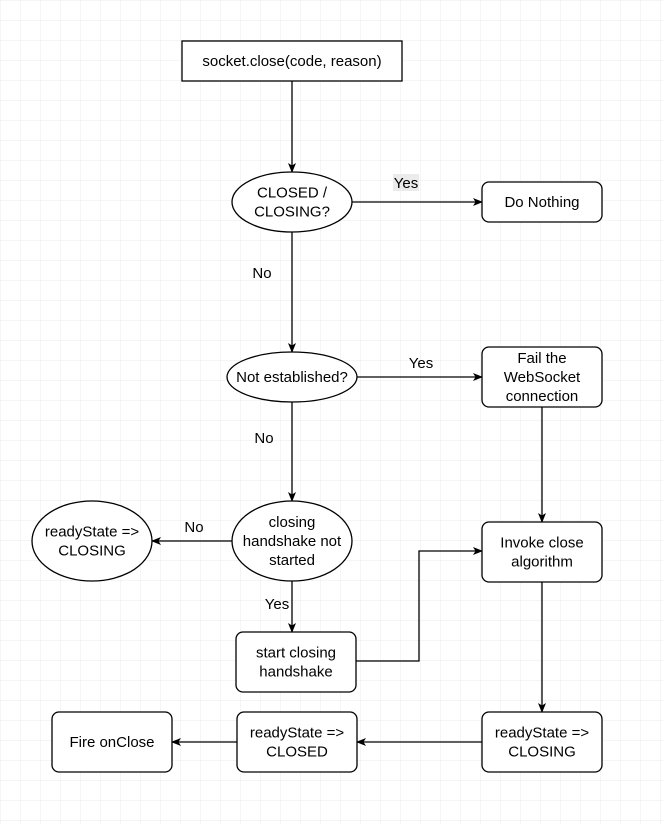 This screenshot has width=663, height=824. I want to click on node-text: connection, so click(542, 396).